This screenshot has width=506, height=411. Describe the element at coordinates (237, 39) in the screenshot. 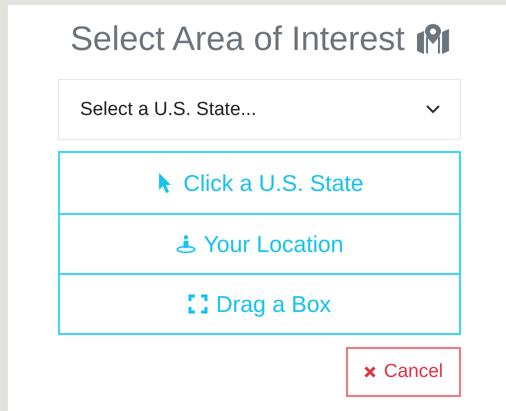

I see `panel-title: Select Area of Interest` at that location.